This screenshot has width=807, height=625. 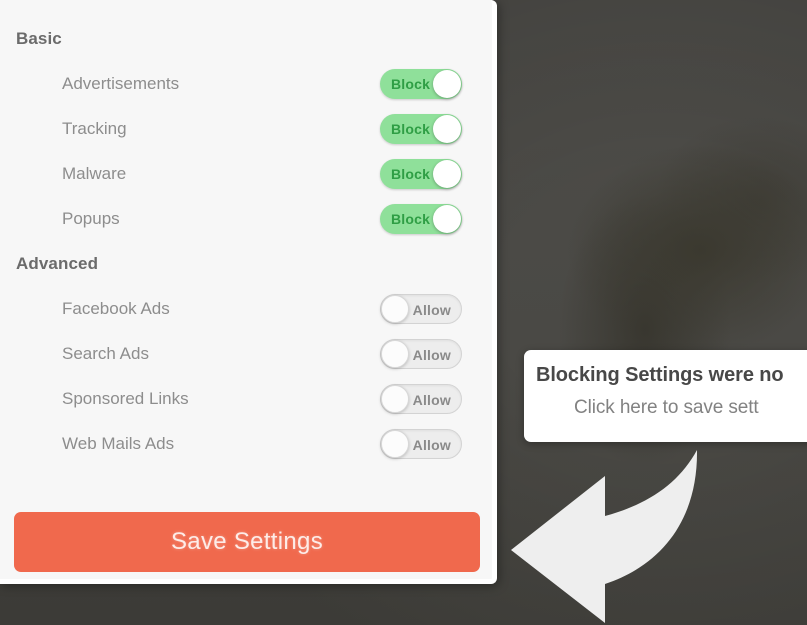 What do you see at coordinates (105, 353) in the screenshot?
I see `setting-label-search-ads: Search Ads` at bounding box center [105, 353].